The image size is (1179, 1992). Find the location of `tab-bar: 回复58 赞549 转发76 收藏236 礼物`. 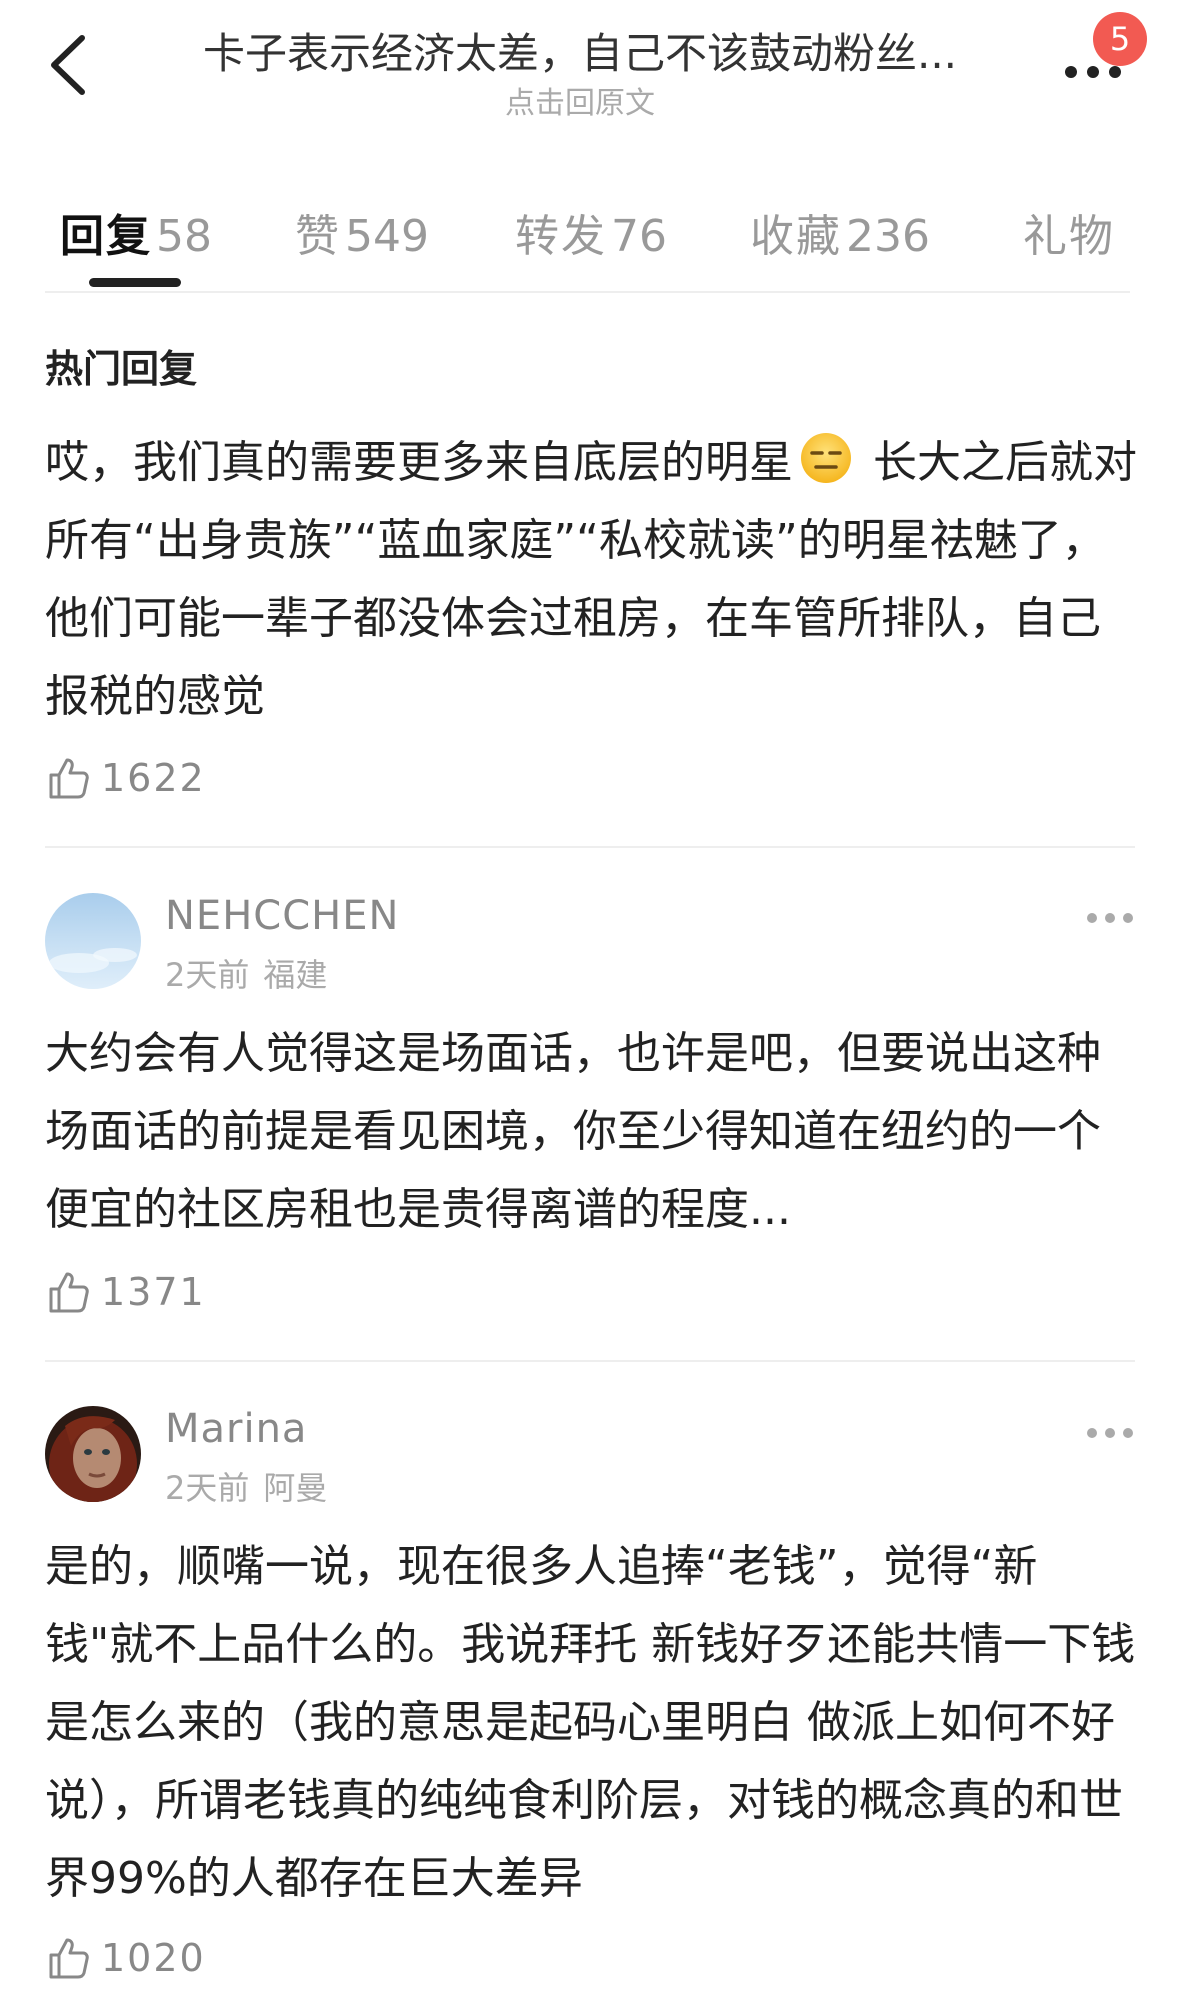

tab-bar: 回复58 赞549 转发76 收藏236 礼物 is located at coordinates (590, 245).